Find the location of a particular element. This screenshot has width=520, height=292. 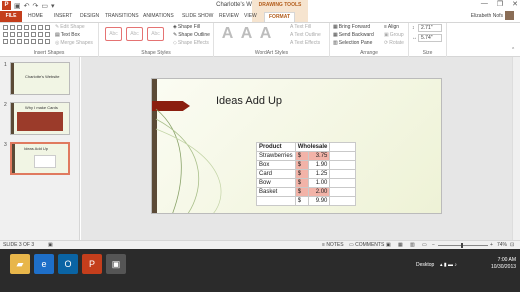

send-backward-button: ▦ Send Backward is located at coordinates (353, 35).